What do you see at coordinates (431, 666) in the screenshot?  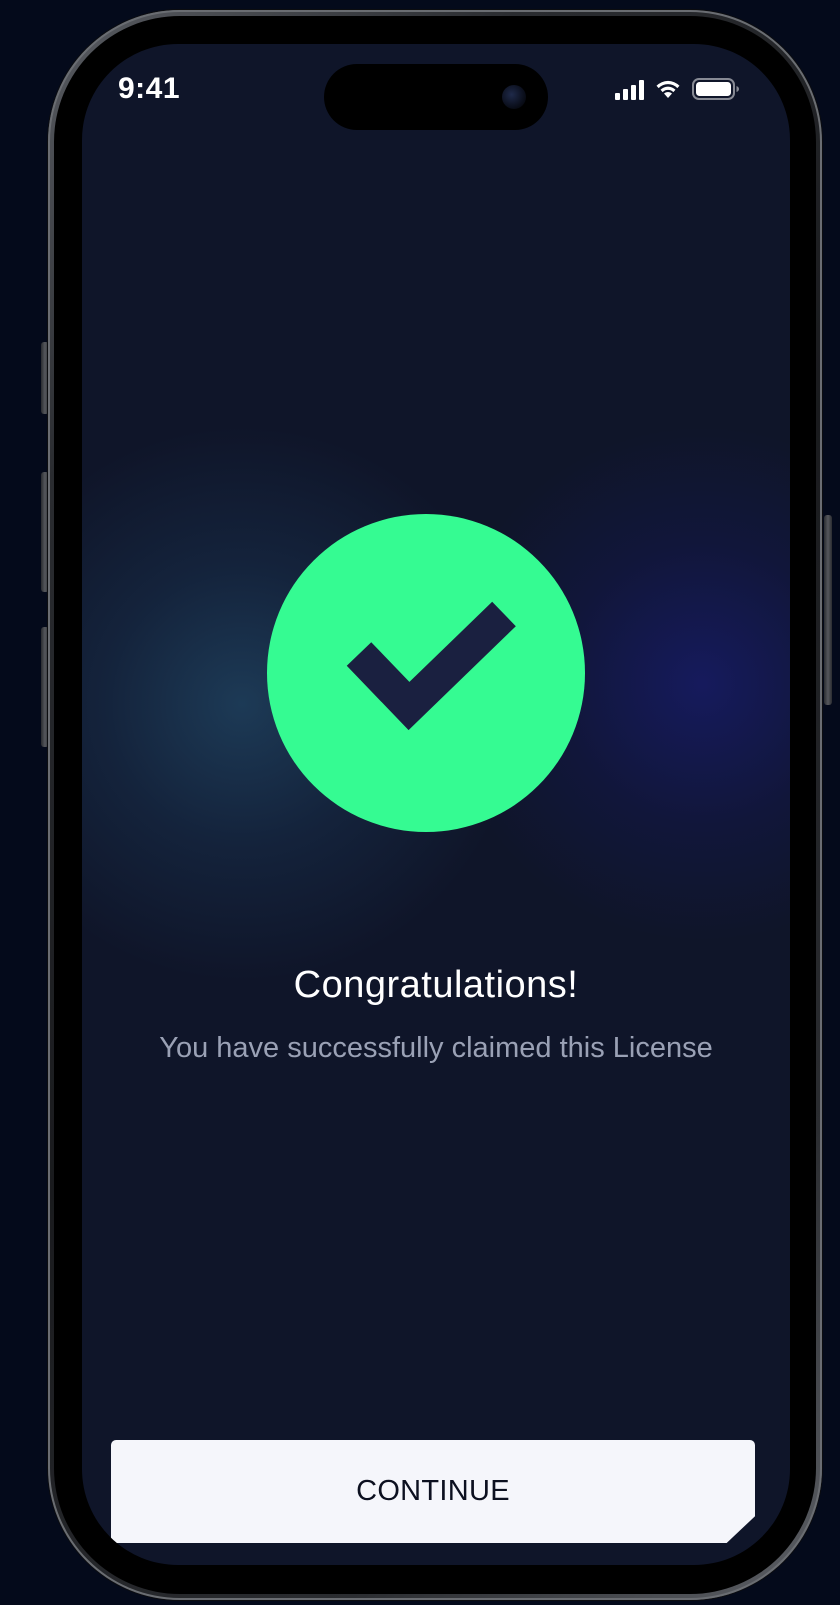 I see `checkmark-icon` at bounding box center [431, 666].